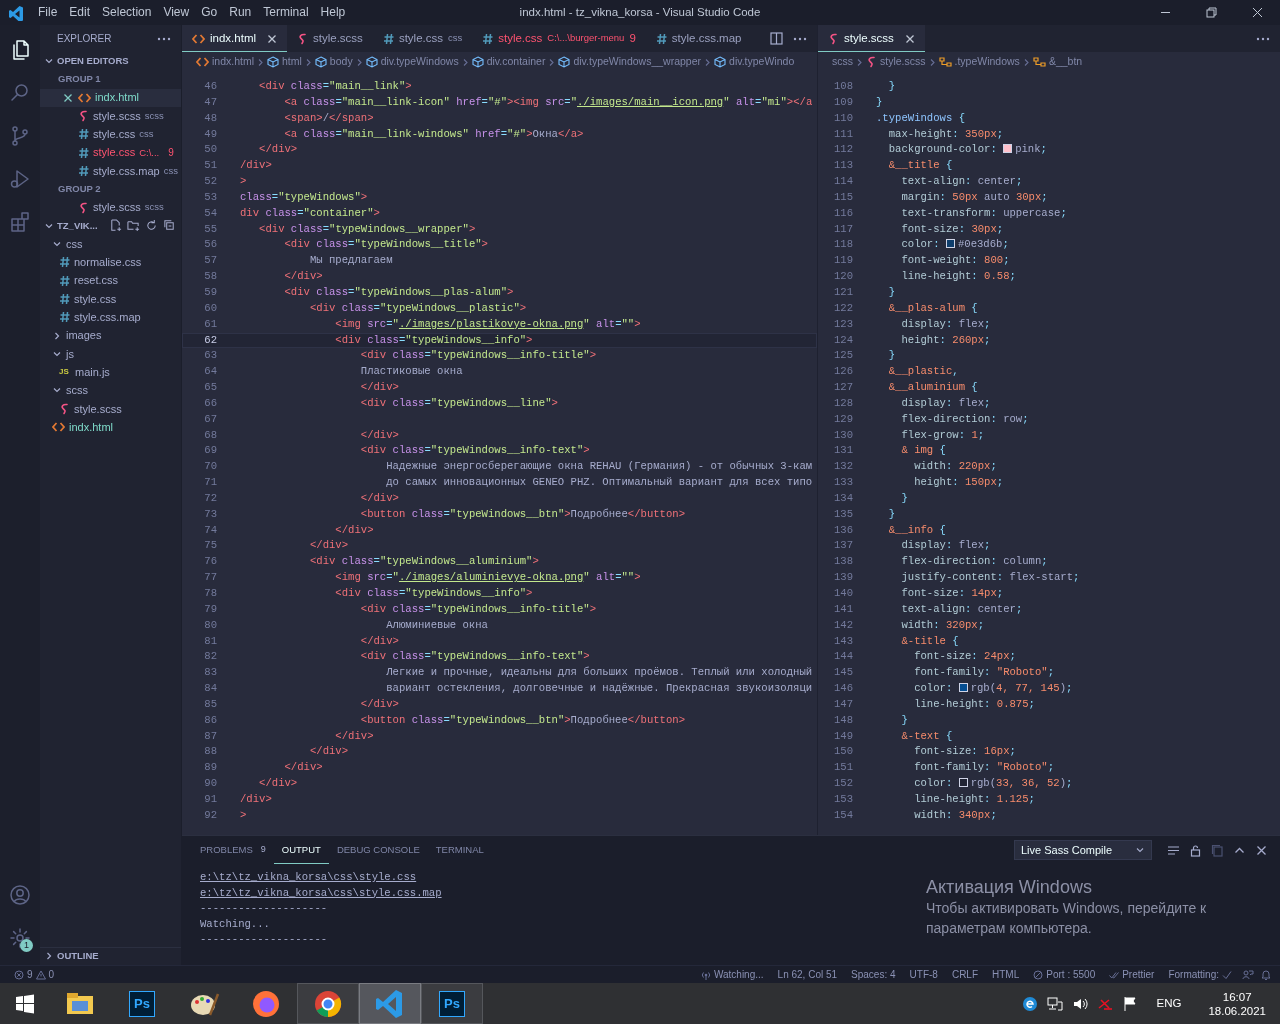  I want to click on panel-tab: TERMINAL, so click(459, 850).